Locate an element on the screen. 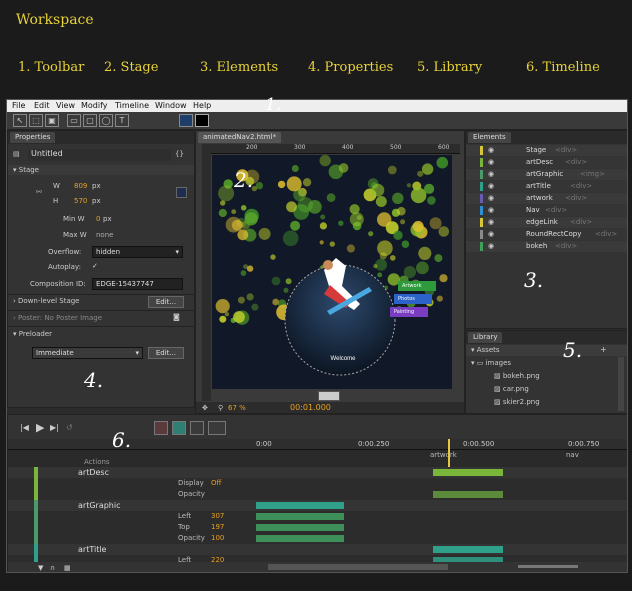  element-row: ◉ Stage <div> is located at coordinates (546, 150).